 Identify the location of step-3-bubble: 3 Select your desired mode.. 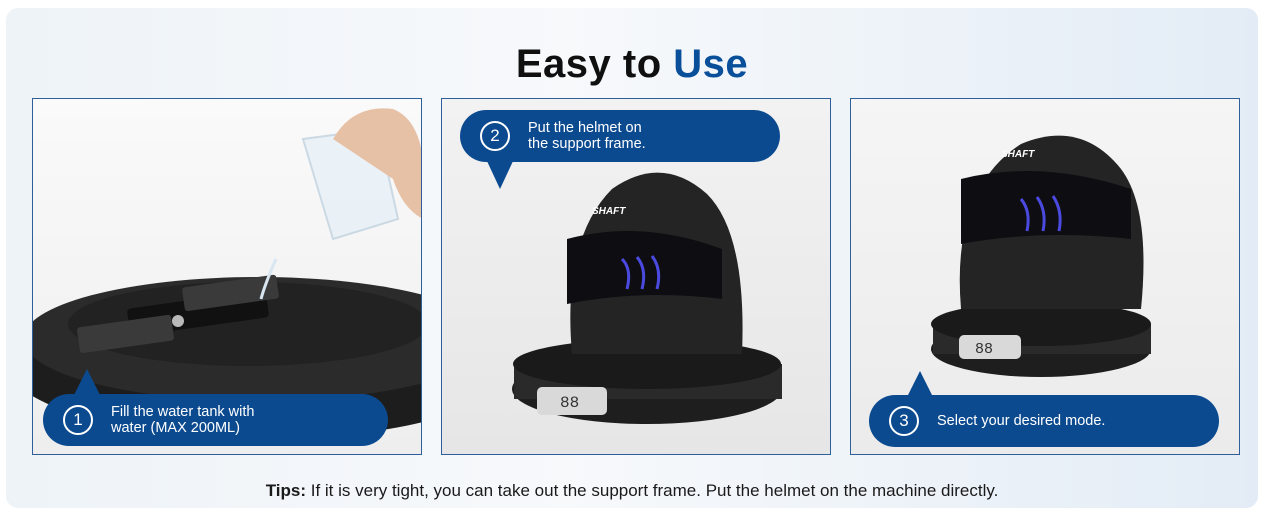
(1044, 421).